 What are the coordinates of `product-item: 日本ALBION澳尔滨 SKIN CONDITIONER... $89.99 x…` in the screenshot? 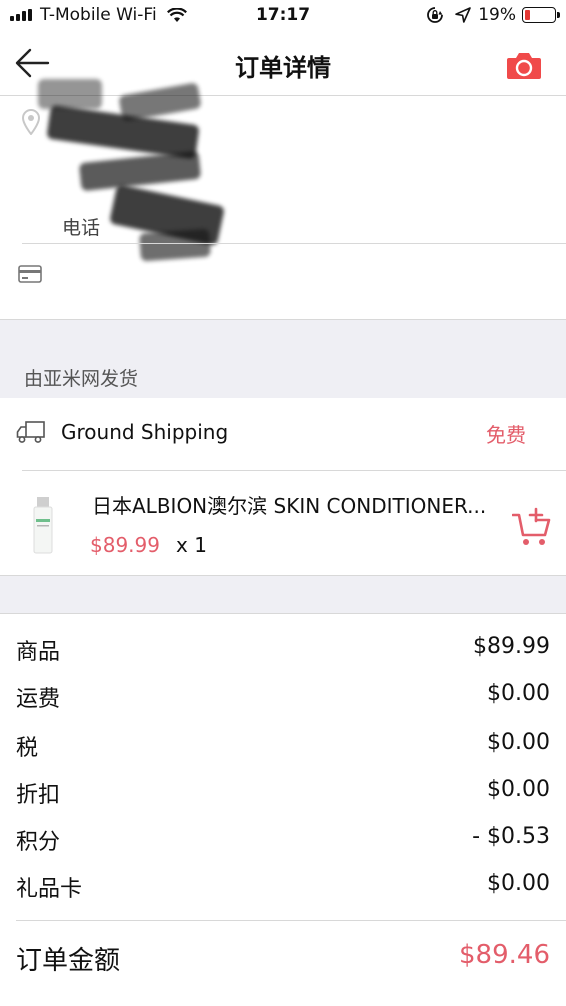 It's located at (283, 523).